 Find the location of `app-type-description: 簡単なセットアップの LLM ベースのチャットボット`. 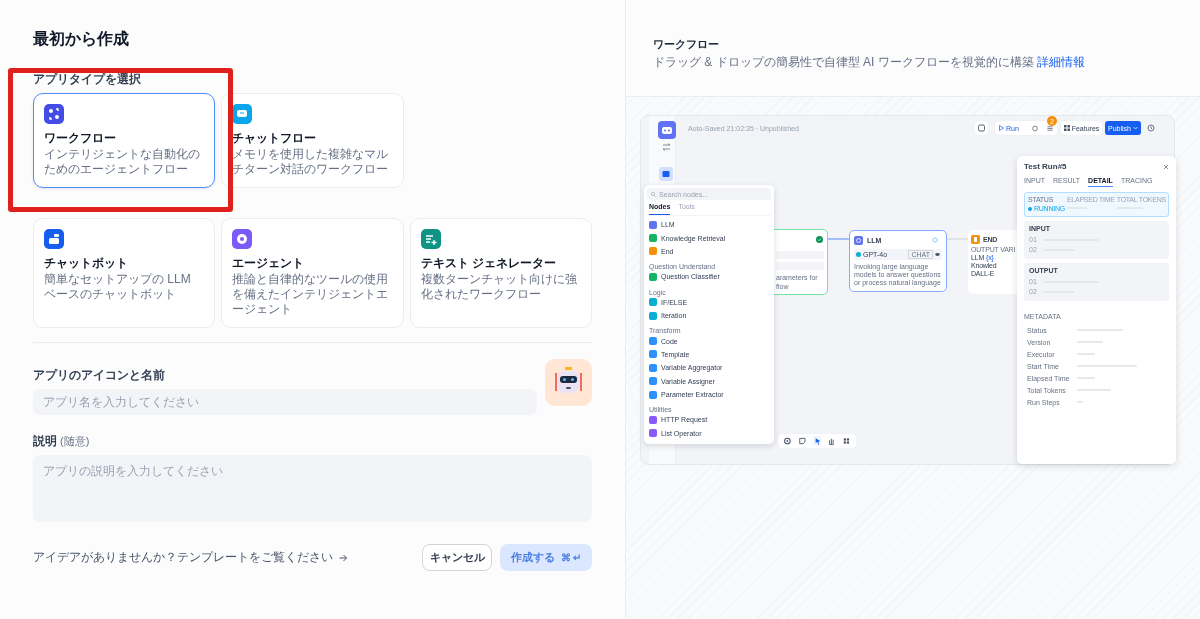

app-type-description: 簡単なセットアップの LLM ベースのチャットボット is located at coordinates (118, 287).